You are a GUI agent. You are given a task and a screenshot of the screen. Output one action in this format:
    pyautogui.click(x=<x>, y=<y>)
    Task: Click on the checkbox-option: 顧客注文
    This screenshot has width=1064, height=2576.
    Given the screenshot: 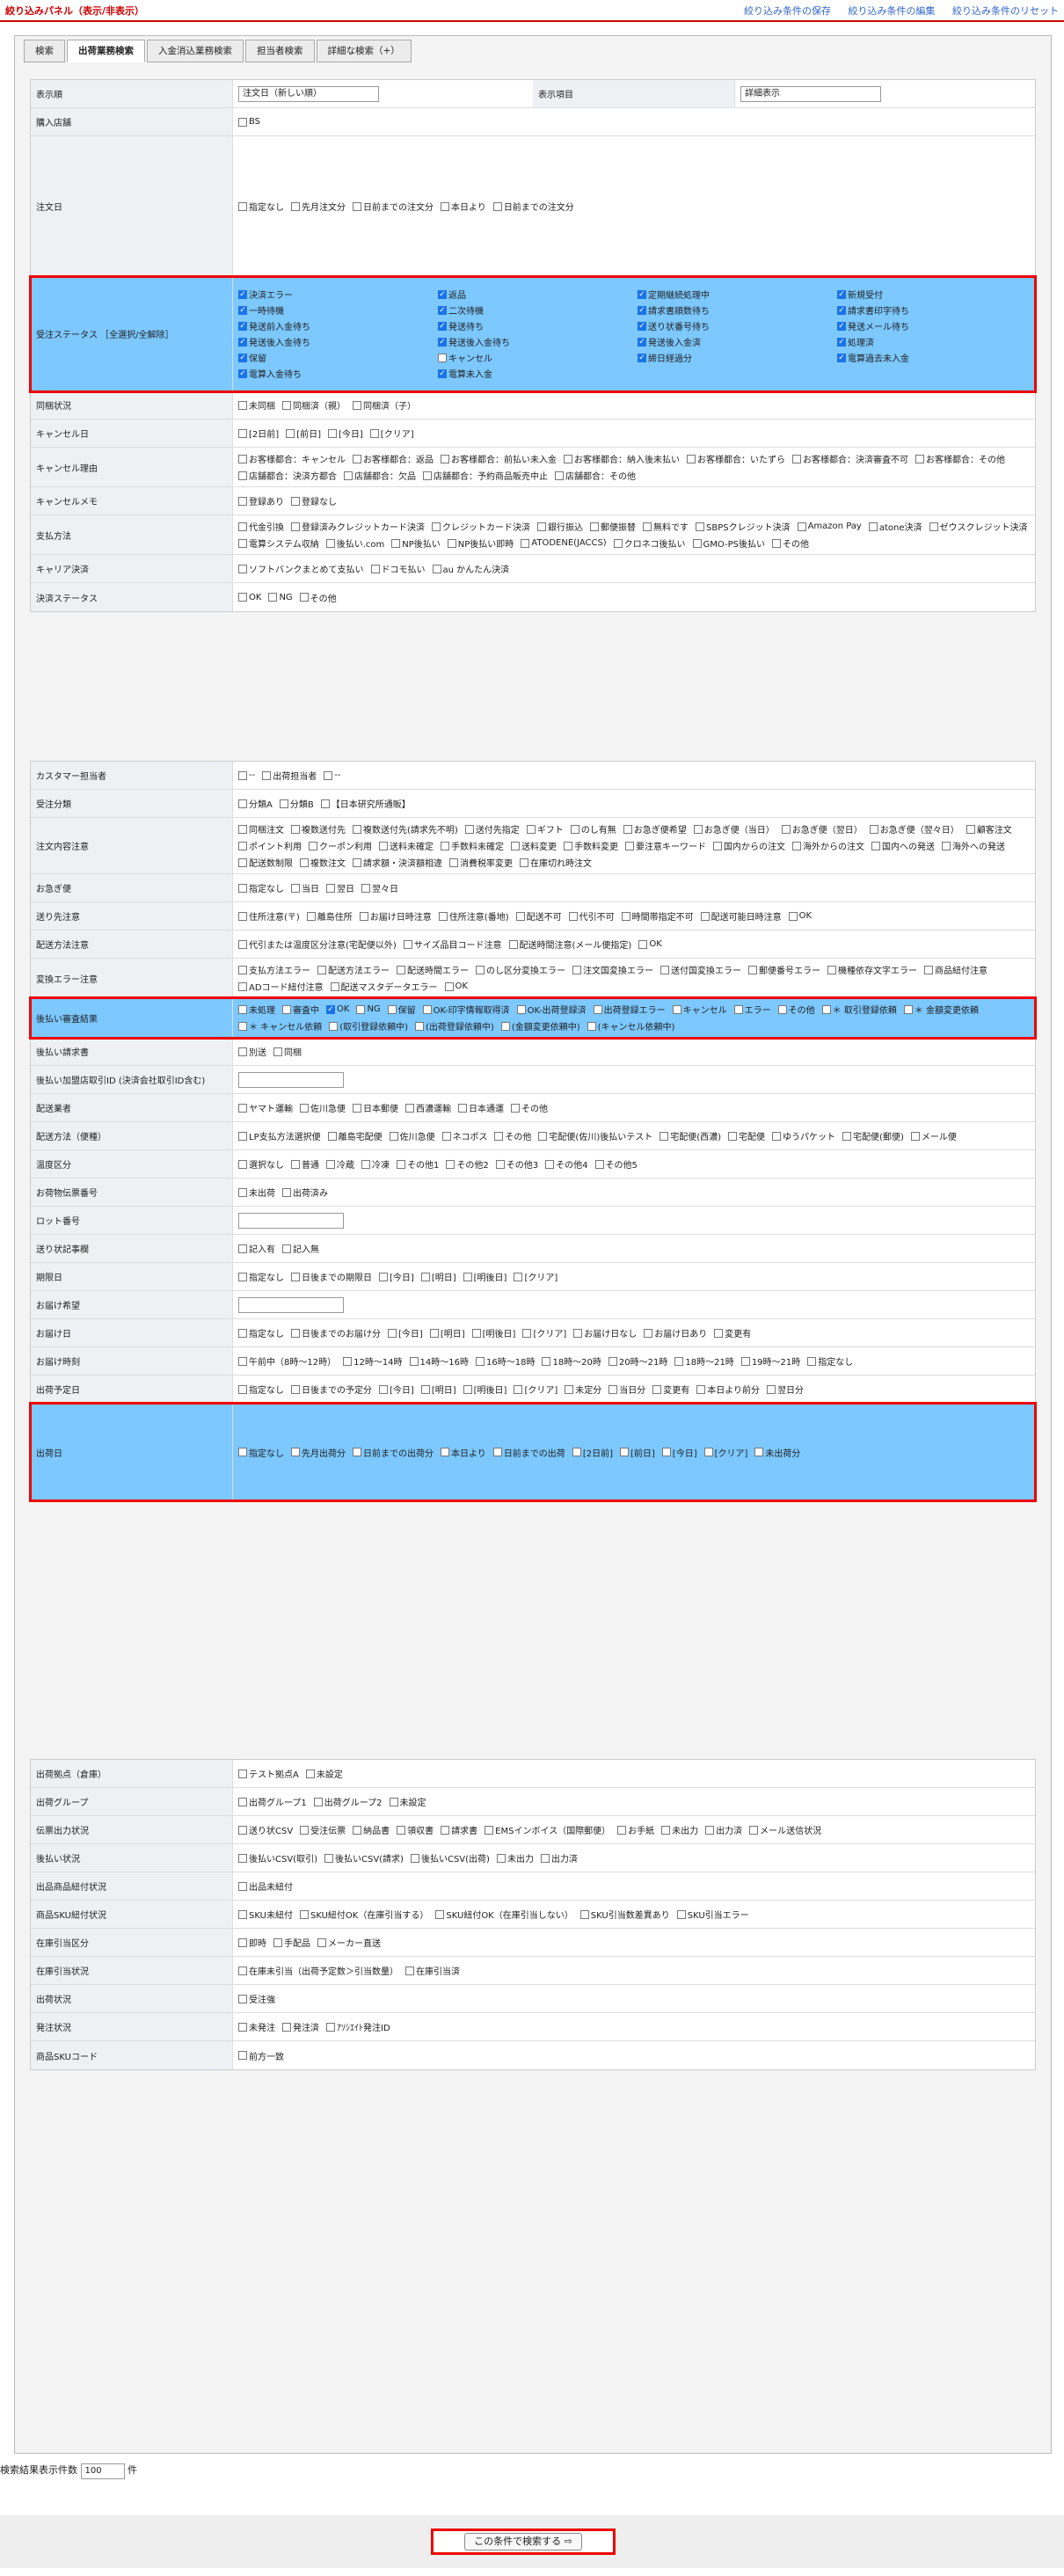 What is the action you would take?
    pyautogui.click(x=989, y=829)
    